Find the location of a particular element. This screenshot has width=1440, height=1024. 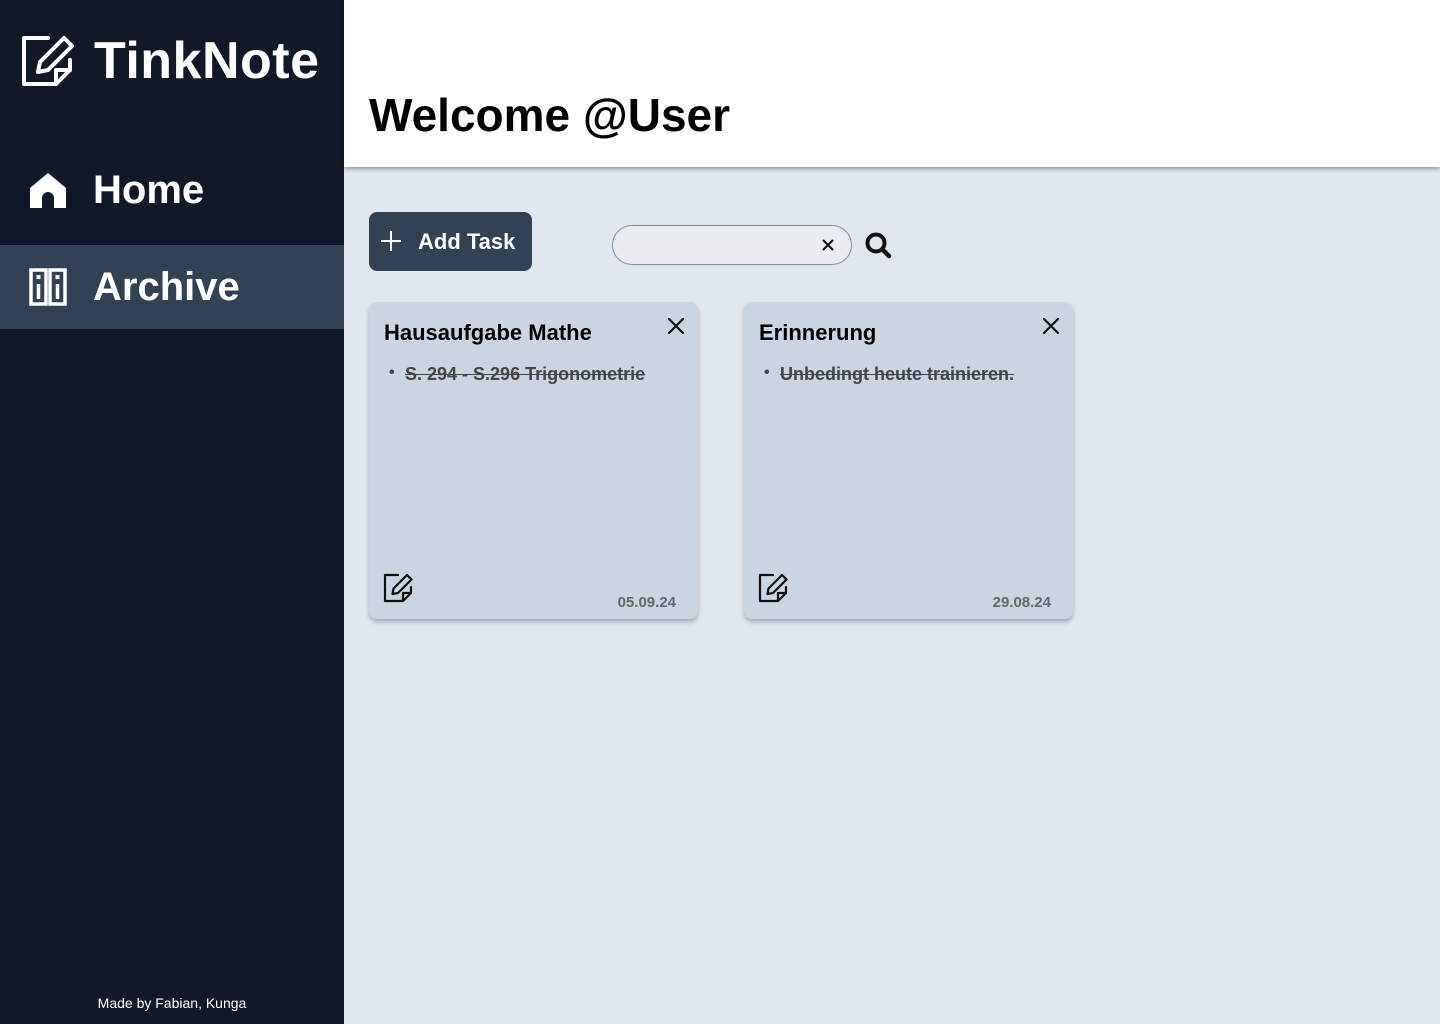

card-date: 05.09.24 is located at coordinates (646, 602).